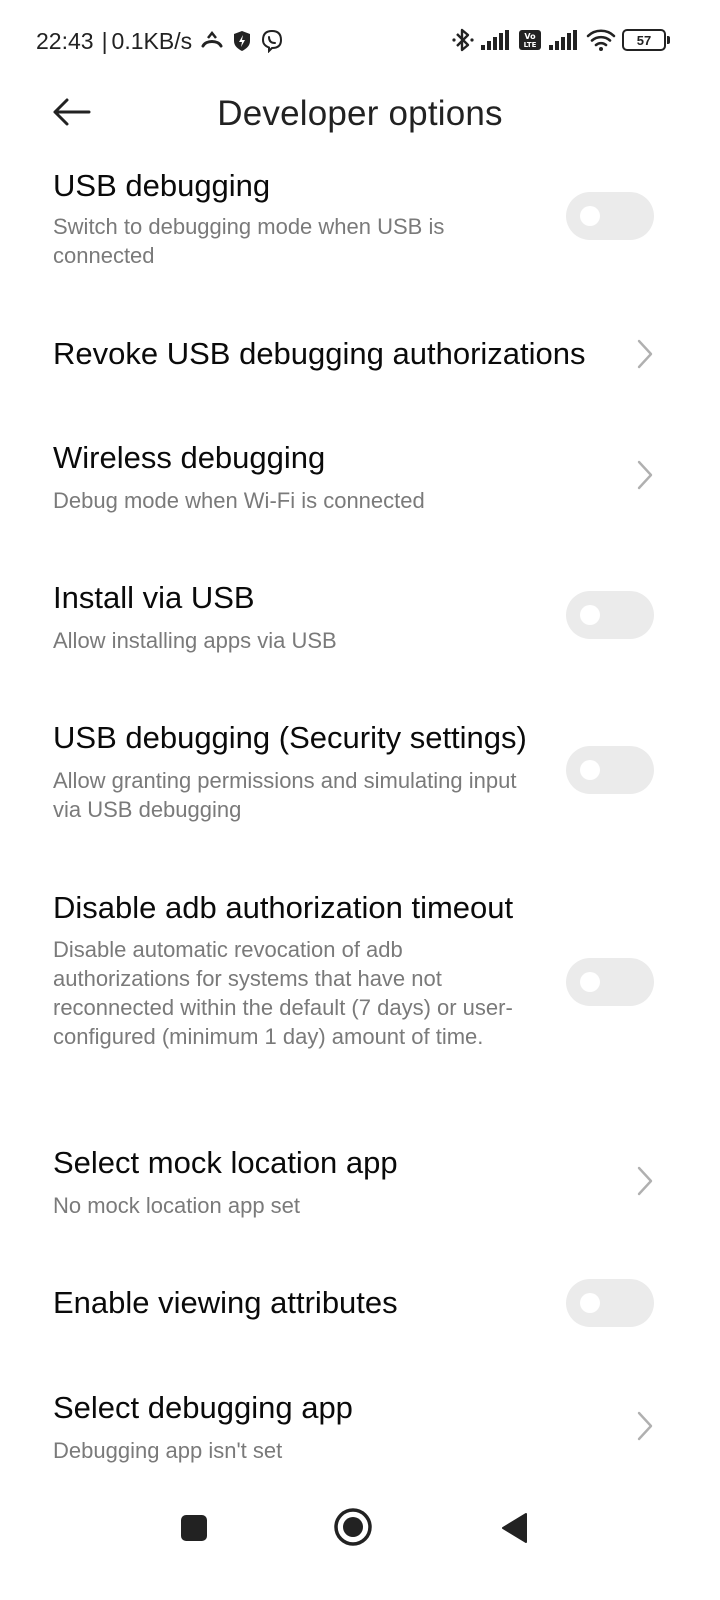  Describe the element at coordinates (610, 216) in the screenshot. I see `usb-debugging-toggle` at that location.